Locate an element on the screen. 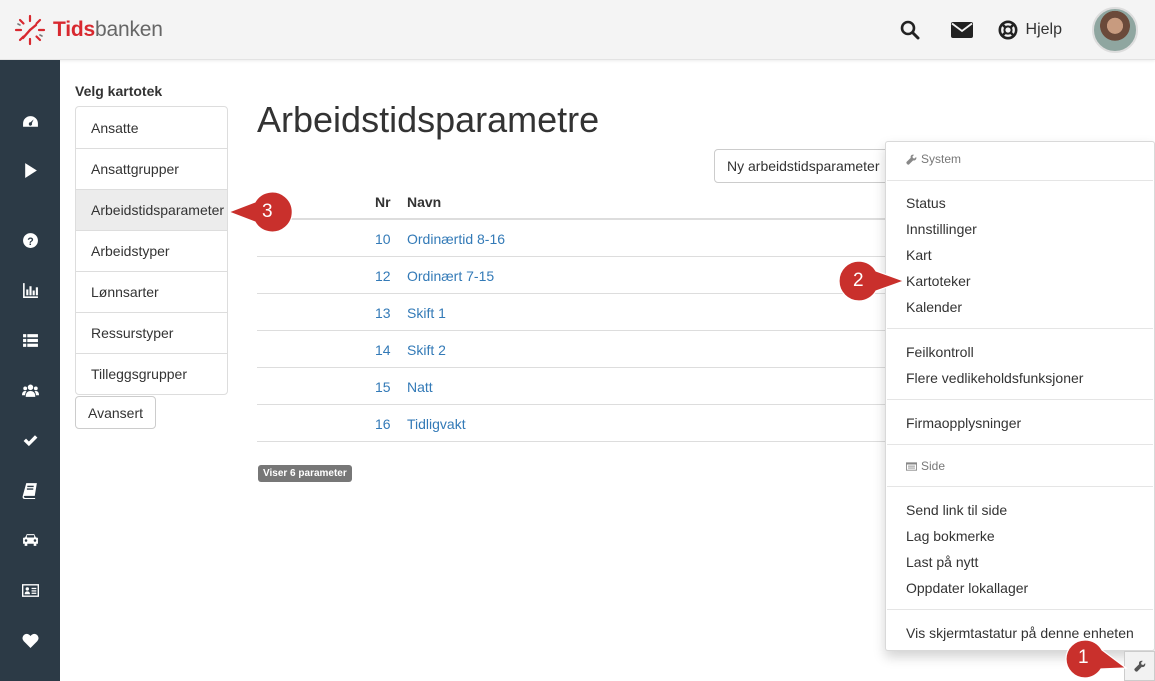  callout-number: 3 is located at coordinates (267, 211).